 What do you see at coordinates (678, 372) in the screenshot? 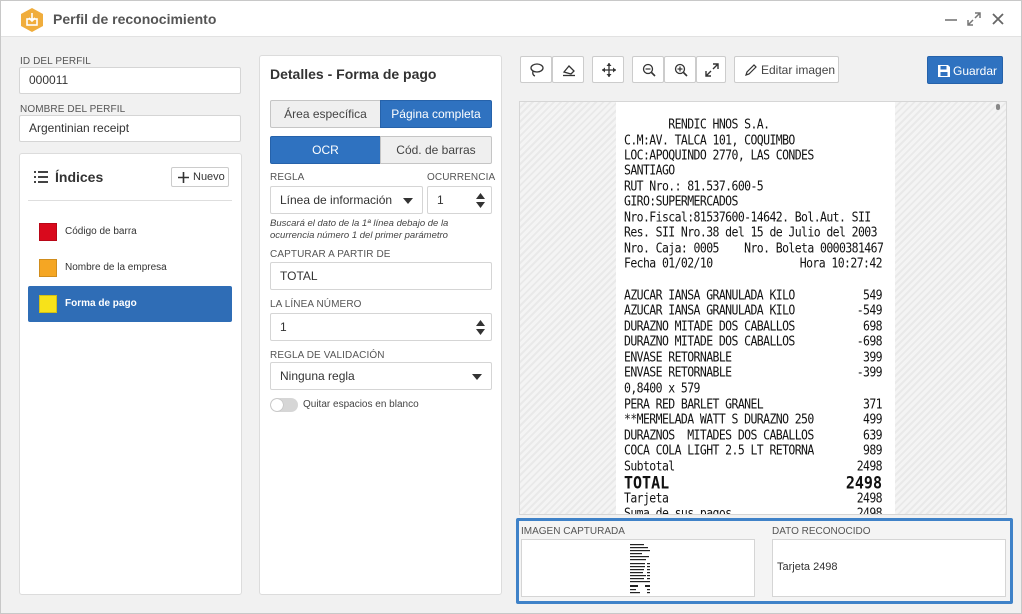
I see `receipt-line-text: ENVASE RETORNABLE` at bounding box center [678, 372].